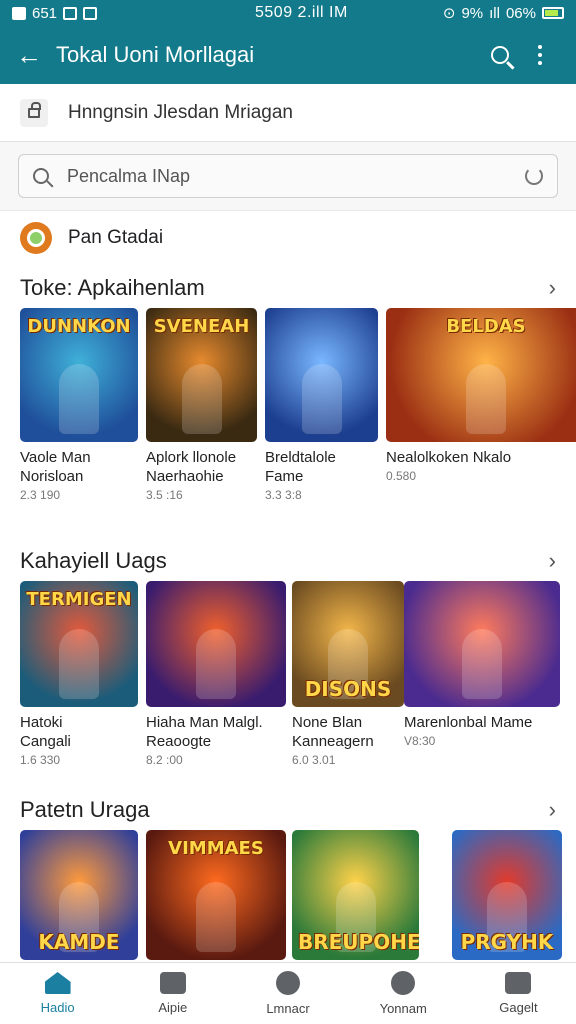 This screenshot has width=576, height=1024. What do you see at coordinates (116, 237) in the screenshot?
I see `category-label: Pan Gtadai` at bounding box center [116, 237].